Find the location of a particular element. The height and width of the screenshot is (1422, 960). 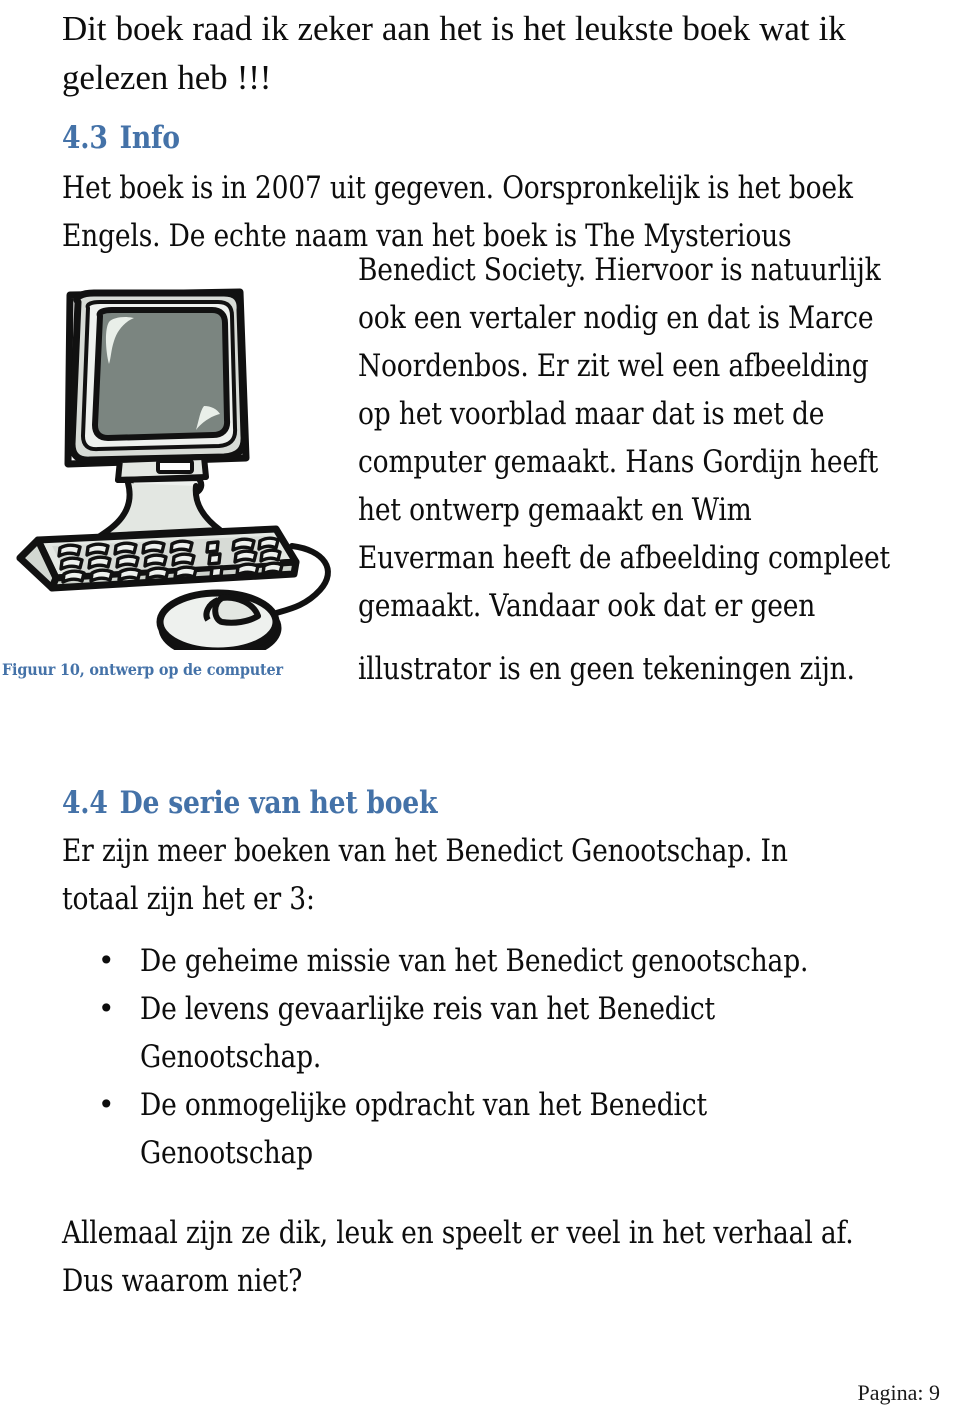

list-item-line: Genootschap is located at coordinates (226, 1153).